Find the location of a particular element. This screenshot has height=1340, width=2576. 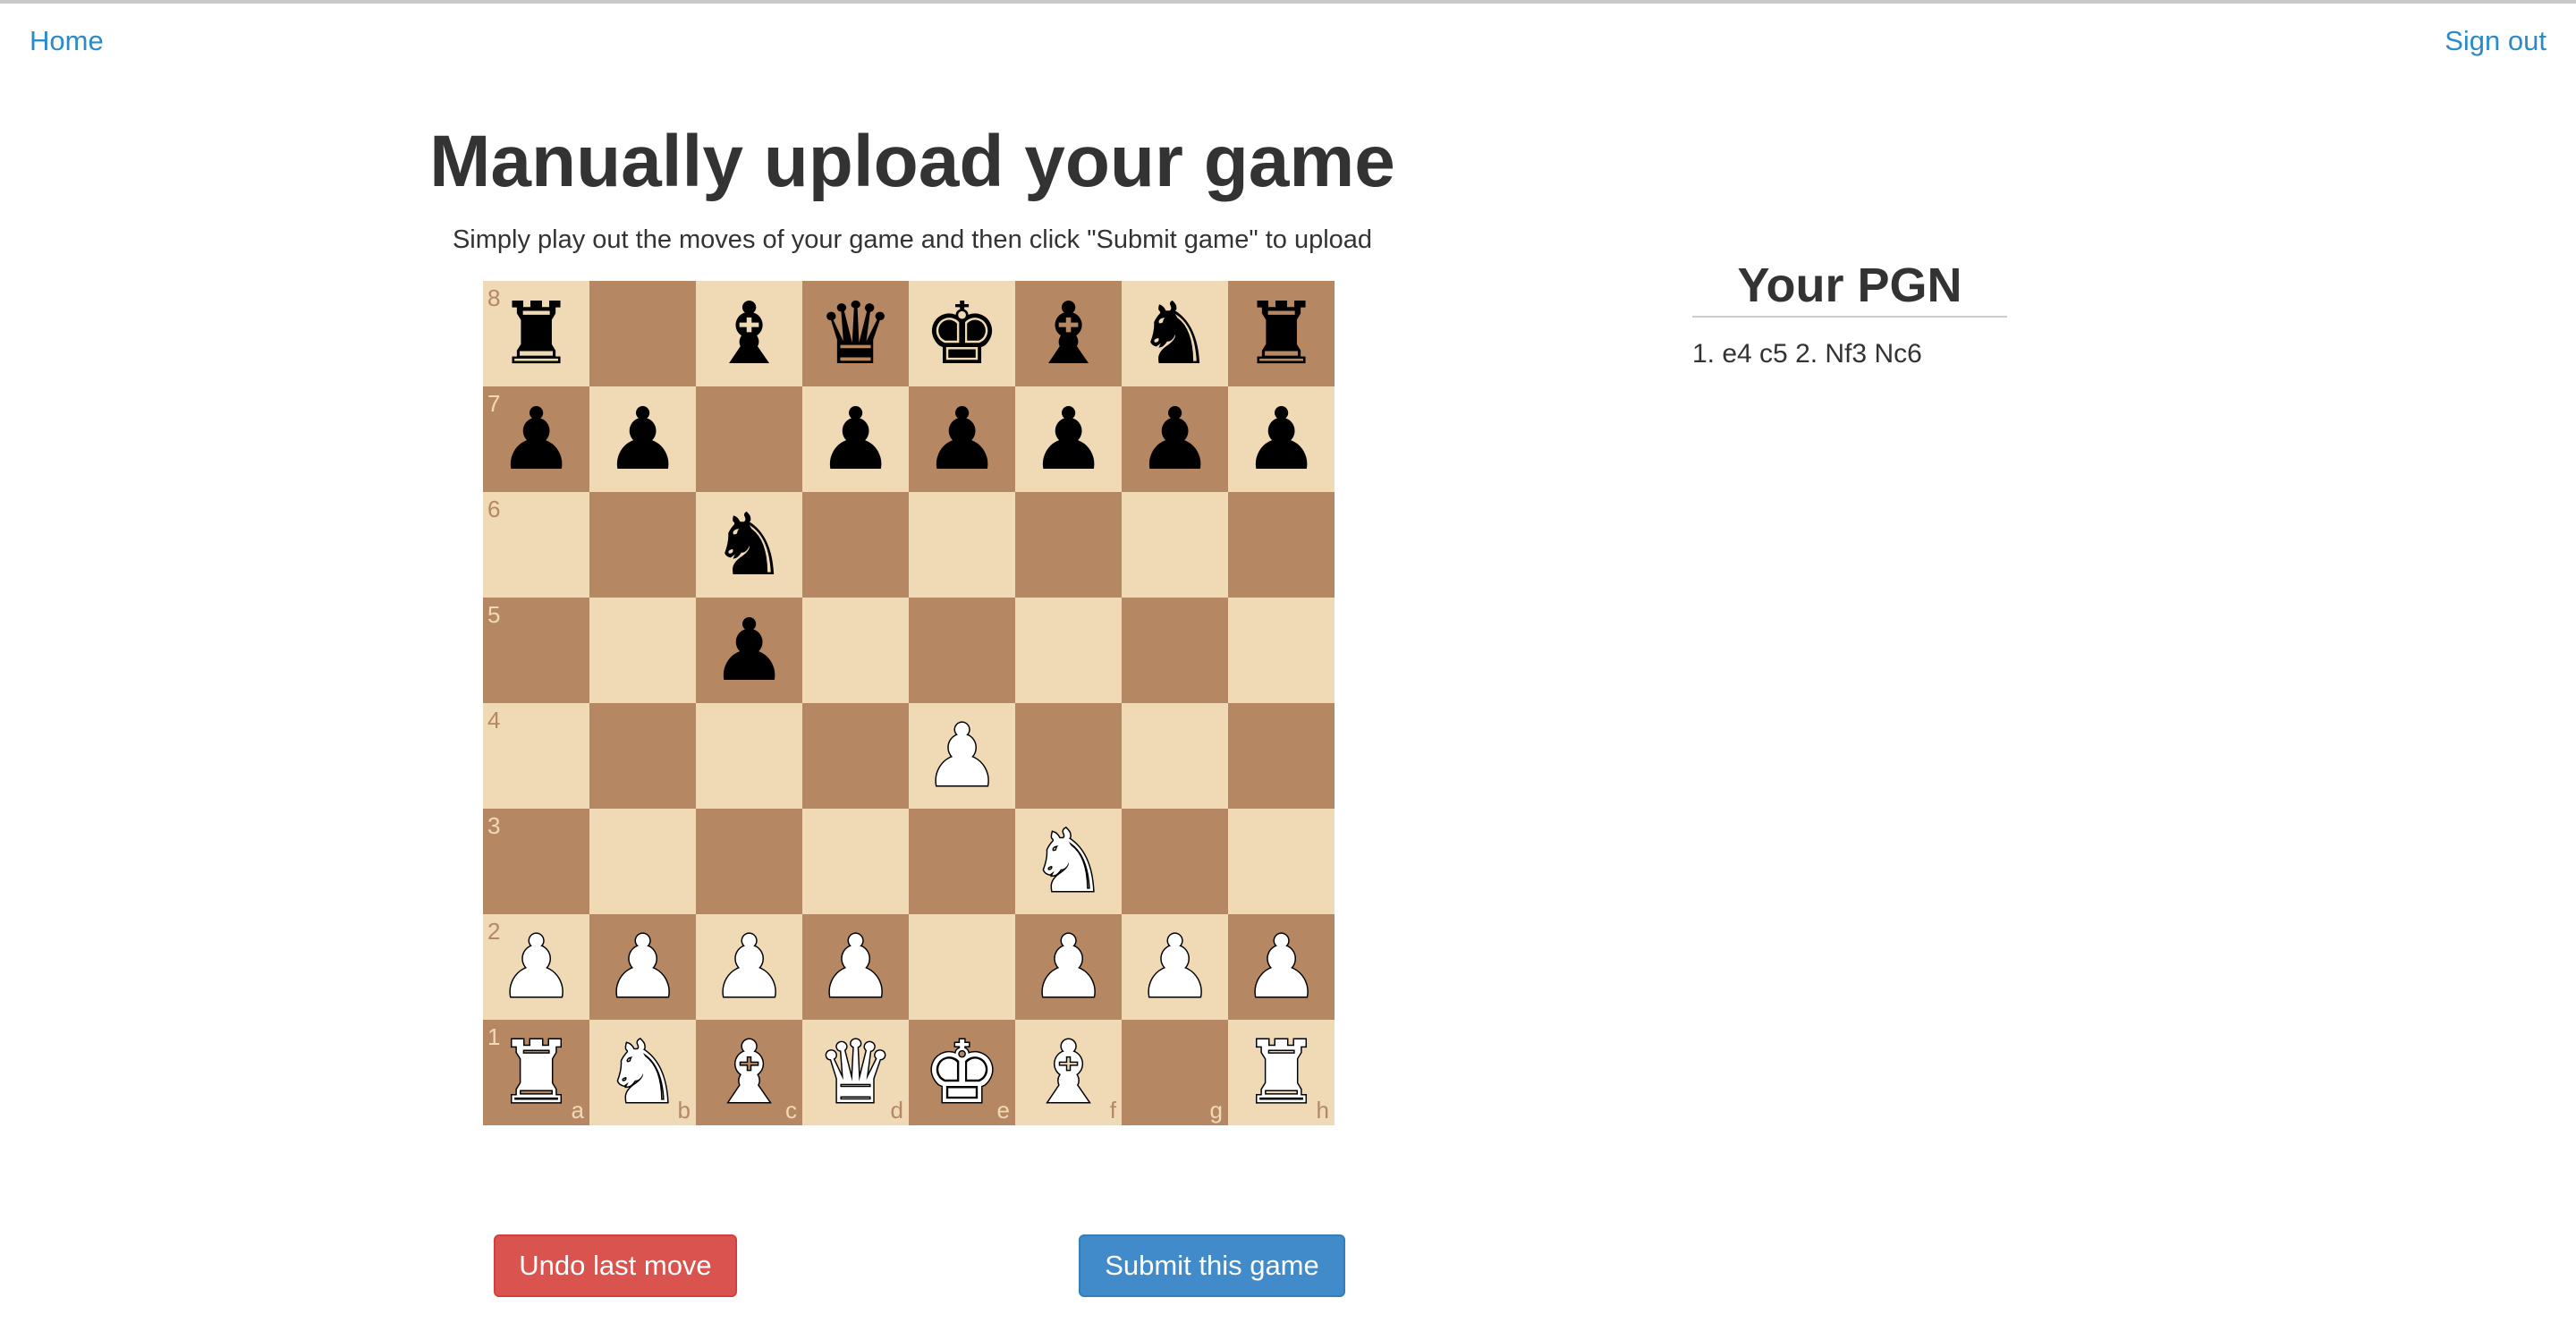

white-king-icon: ♚ is located at coordinates (962, 1072).